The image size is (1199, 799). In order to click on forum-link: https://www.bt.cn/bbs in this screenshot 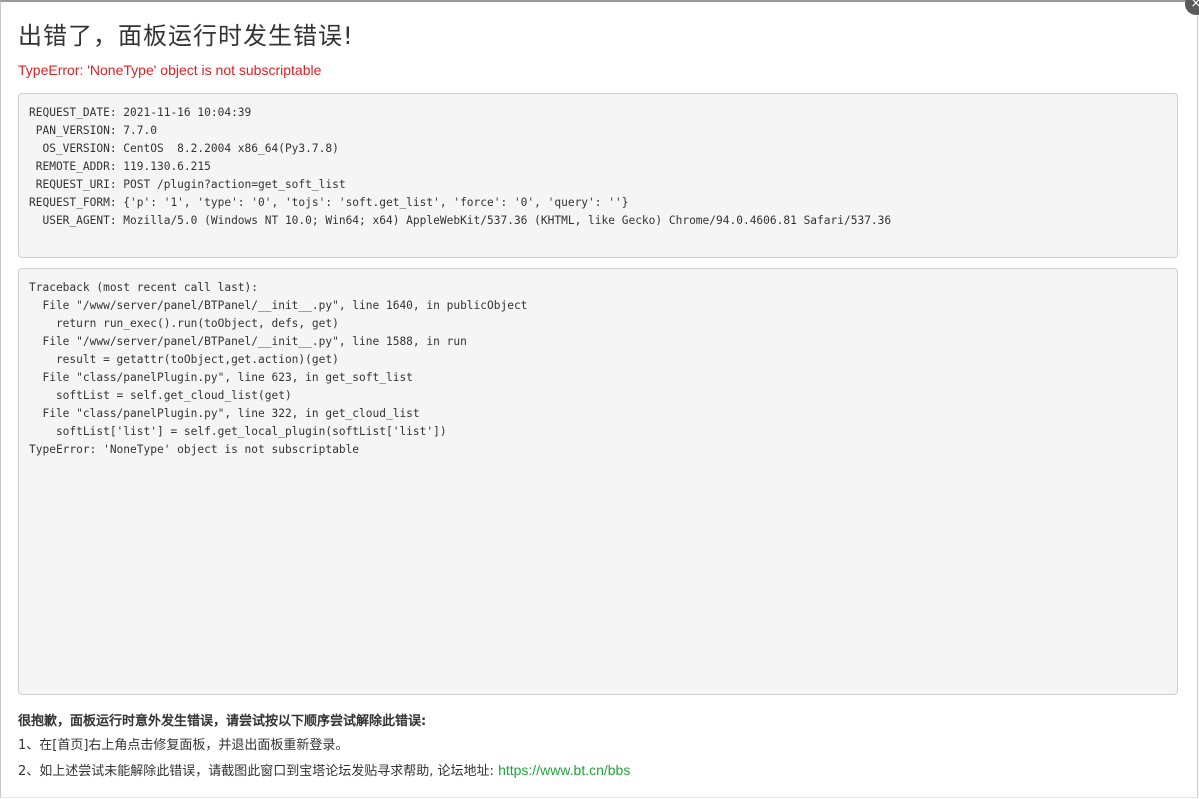, I will do `click(564, 770)`.